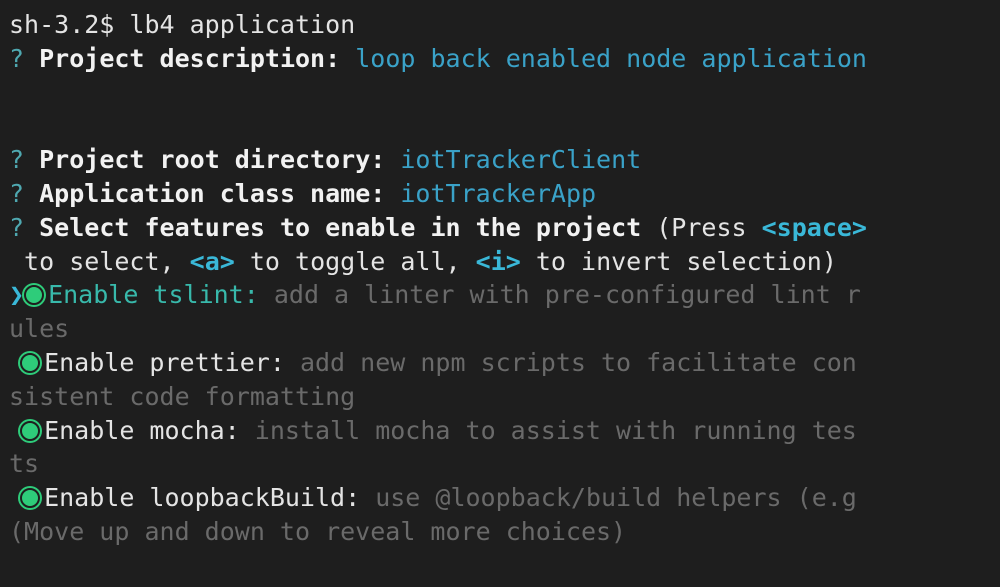 The width and height of the screenshot is (1000, 587). Describe the element at coordinates (212, 160) in the screenshot. I see `project-root-label: Project root directory:` at that location.